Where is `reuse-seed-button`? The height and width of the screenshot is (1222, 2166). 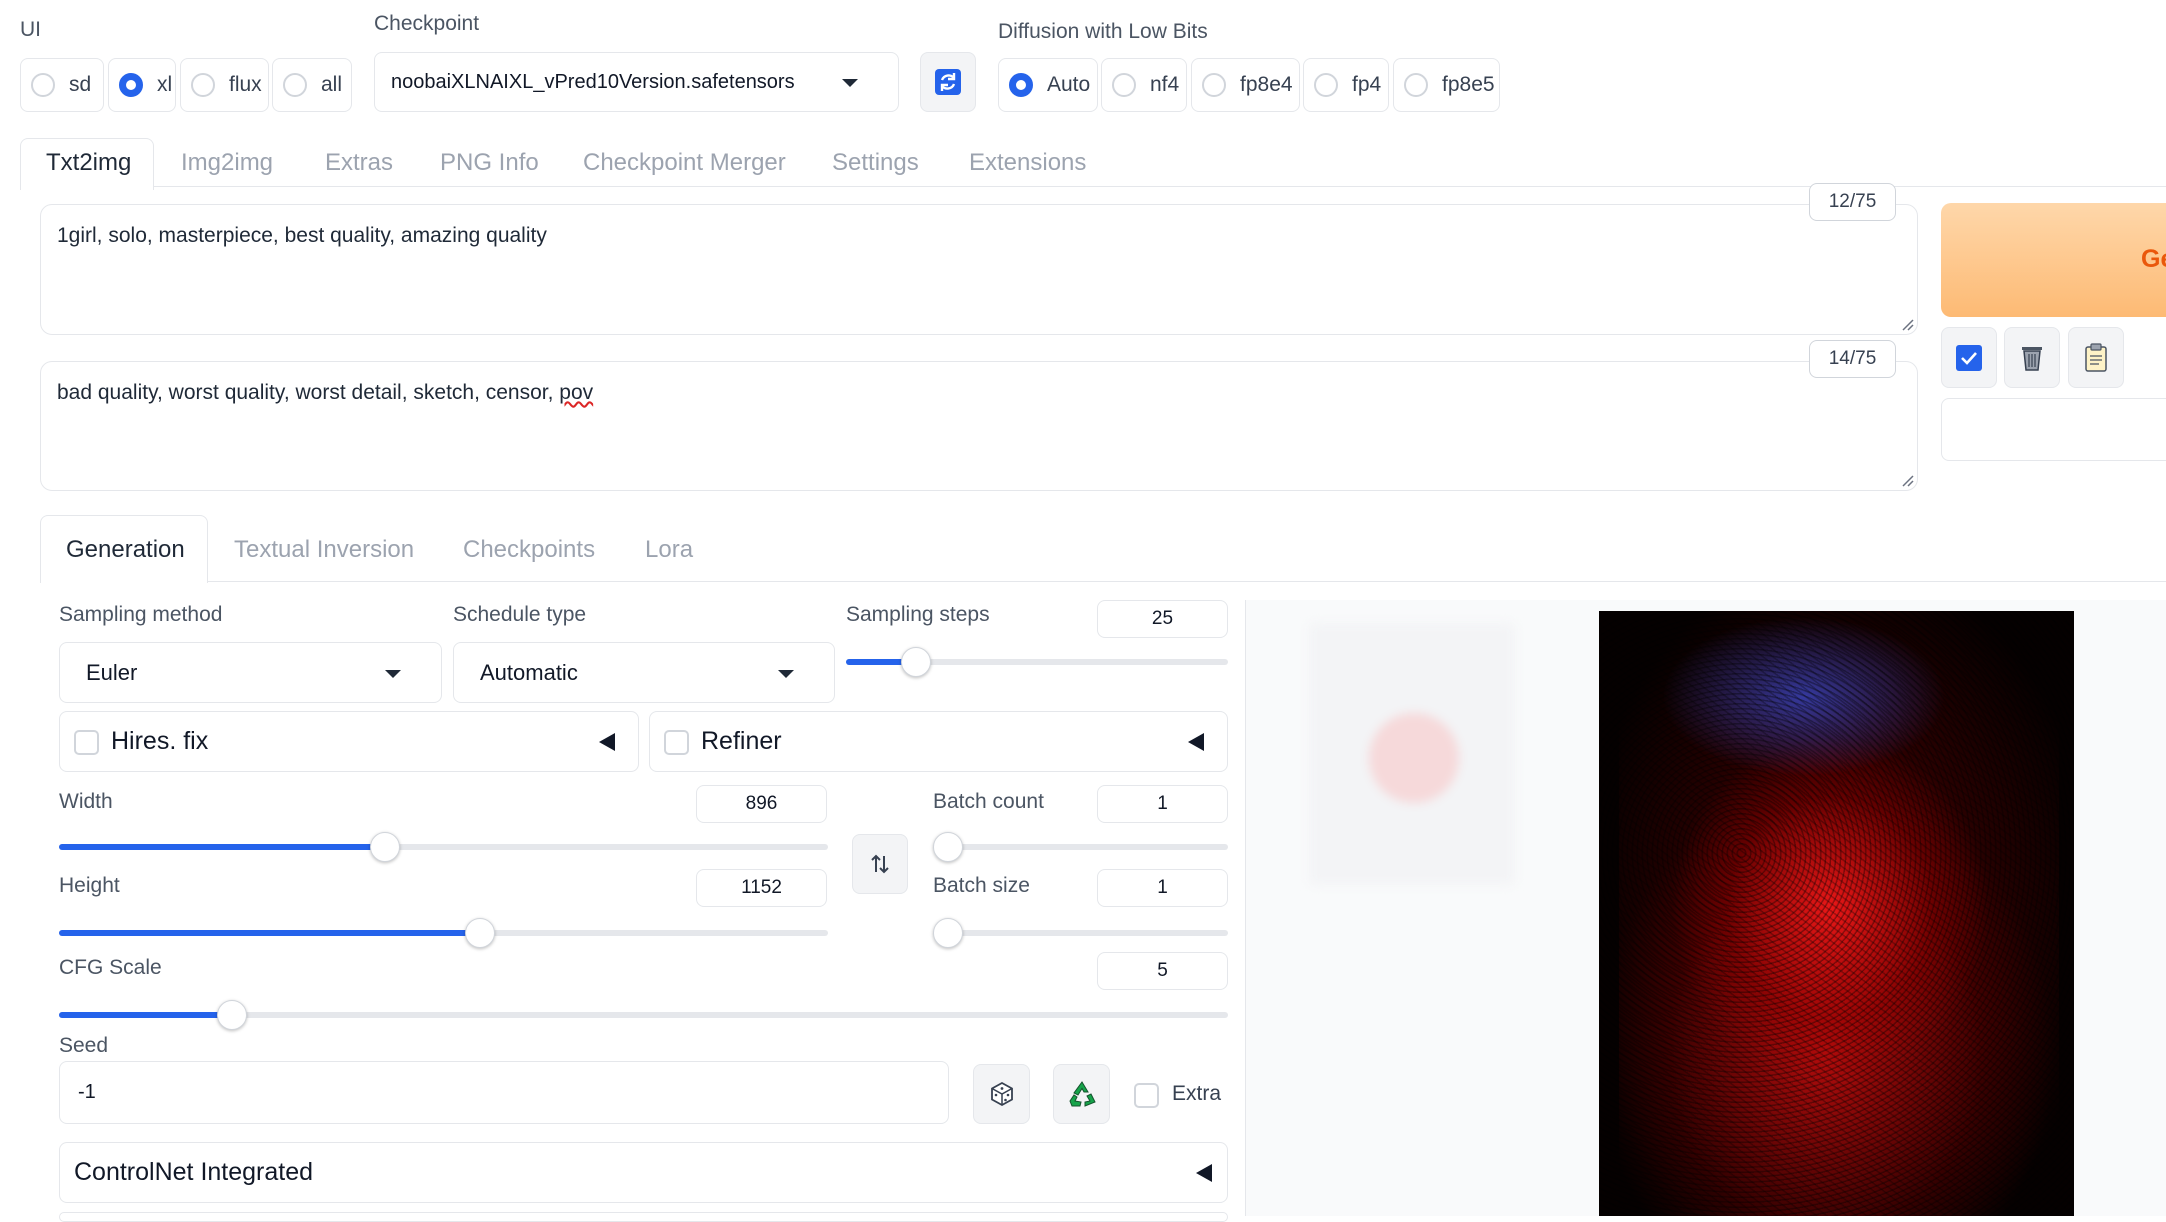
reuse-seed-button is located at coordinates (1081, 1094).